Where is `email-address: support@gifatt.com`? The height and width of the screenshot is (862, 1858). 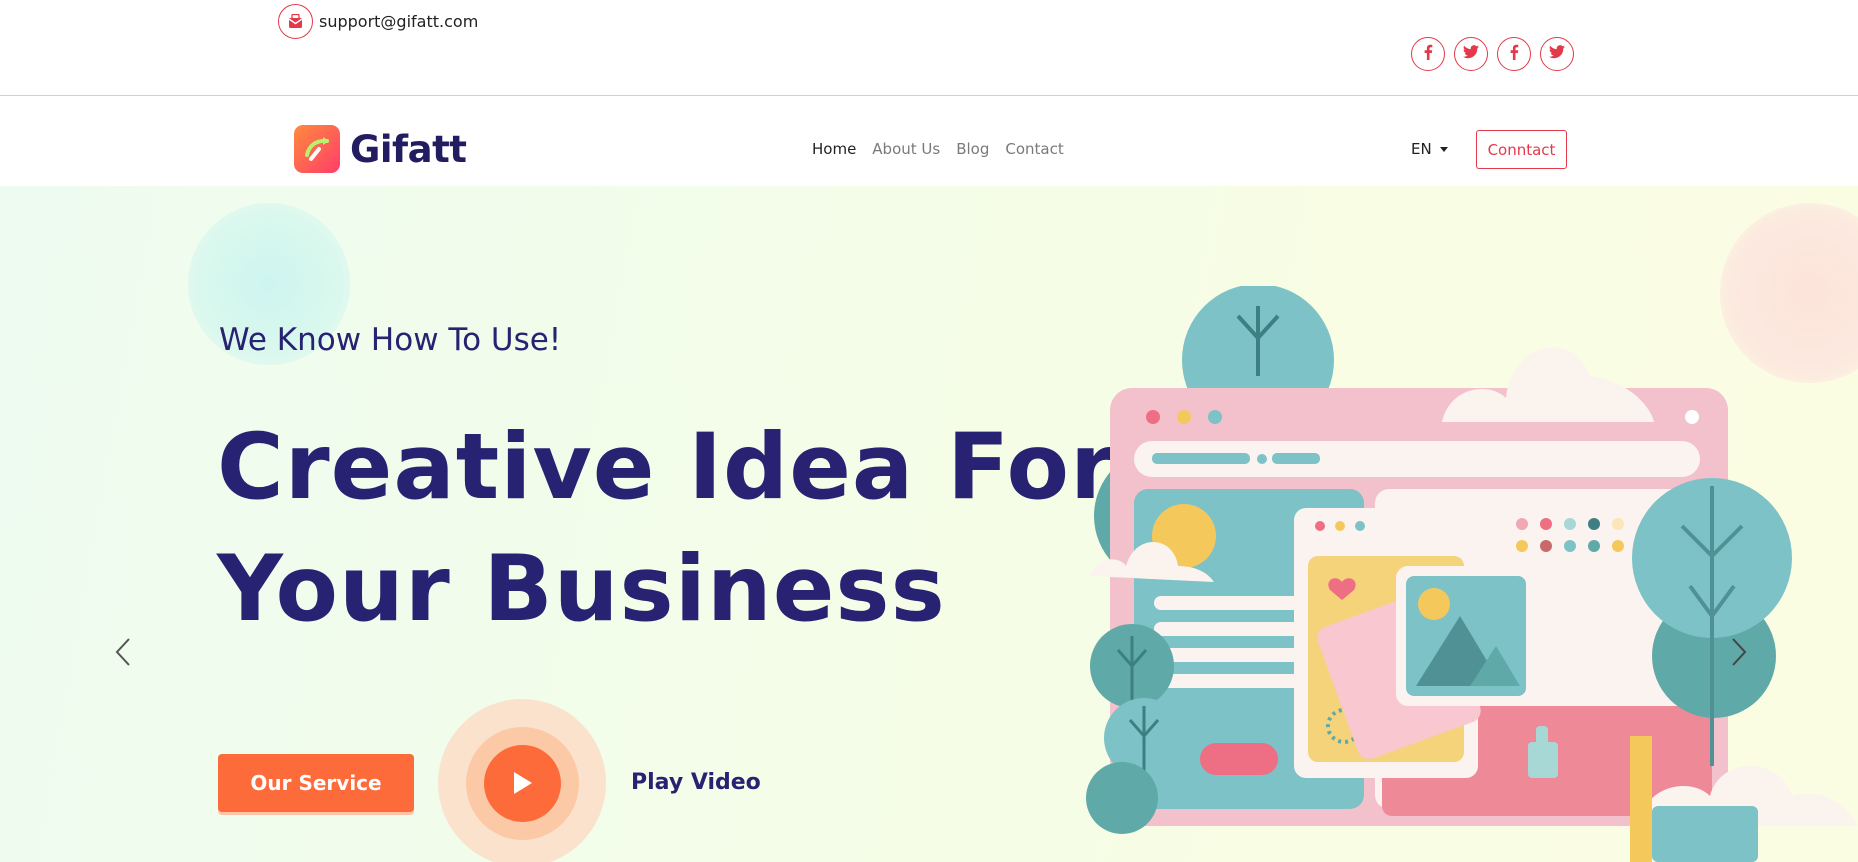
email-address: support@gifatt.com is located at coordinates (399, 21).